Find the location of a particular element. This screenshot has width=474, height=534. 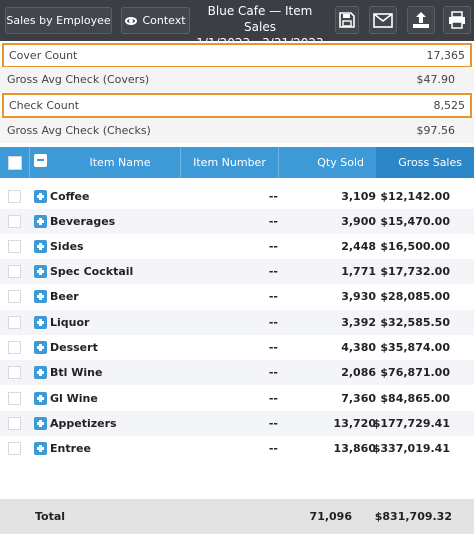

summary-label: Gross Avg Check (Covers) is located at coordinates (78, 79).